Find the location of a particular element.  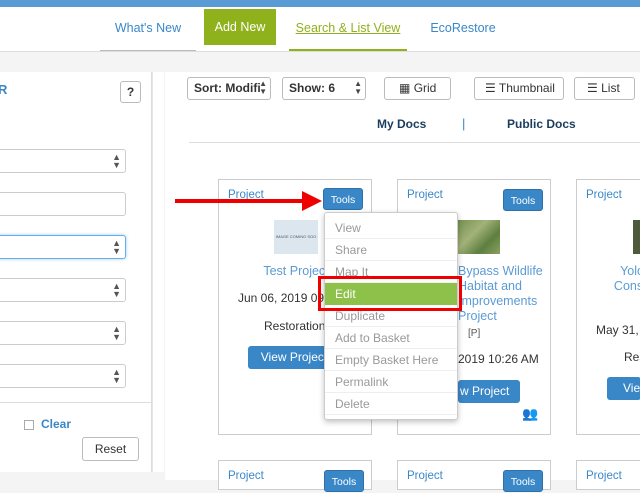

sort-label: Sort: Modifi is located at coordinates (227, 88).